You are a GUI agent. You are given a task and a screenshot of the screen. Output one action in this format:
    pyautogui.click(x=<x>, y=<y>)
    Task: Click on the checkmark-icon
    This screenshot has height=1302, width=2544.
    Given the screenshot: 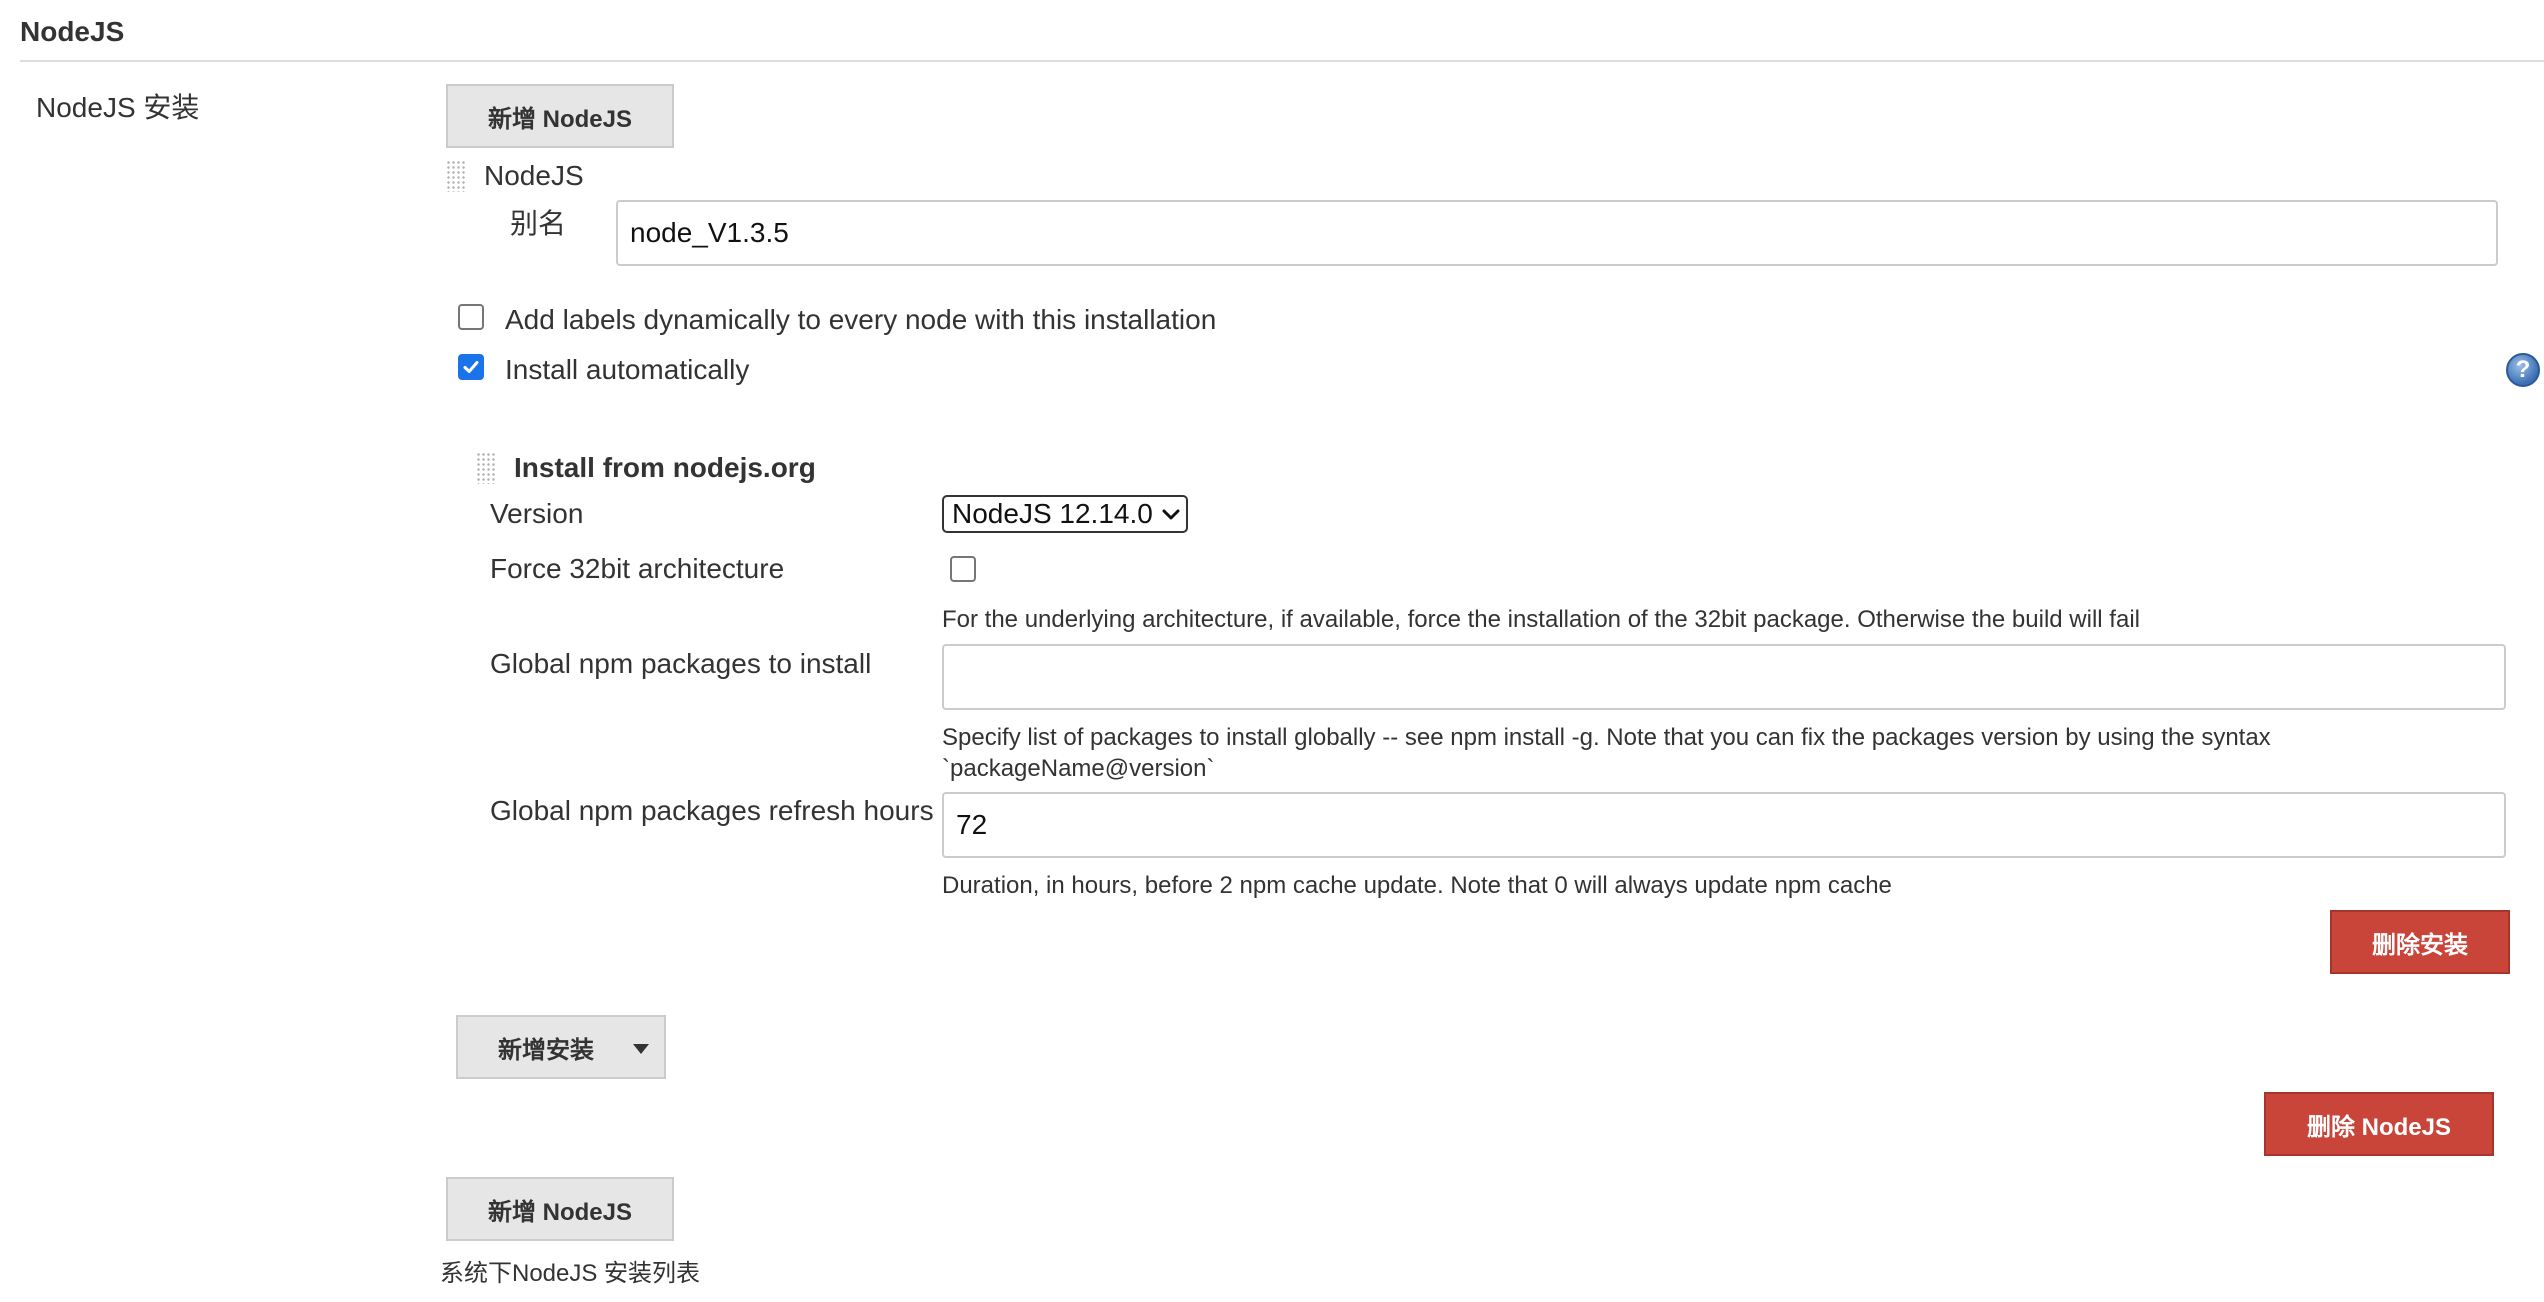 What is the action you would take?
    pyautogui.click(x=471, y=367)
    